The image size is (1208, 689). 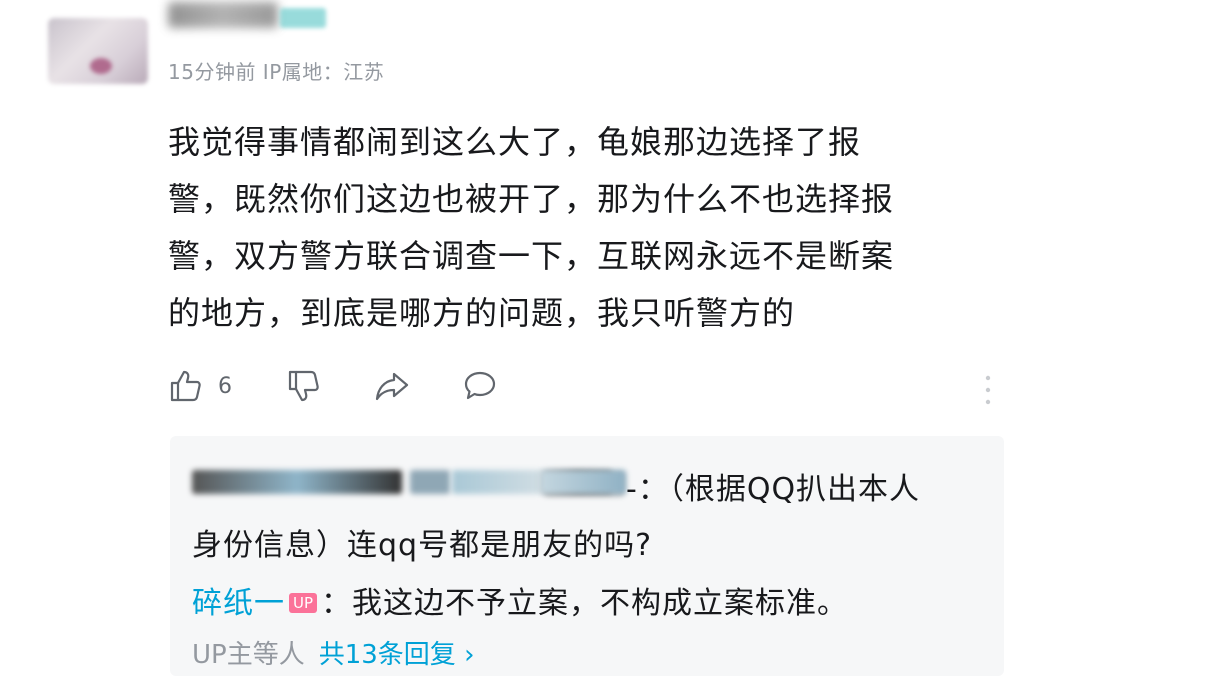 I want to click on reply-username: 碎纸一, so click(x=238, y=603).